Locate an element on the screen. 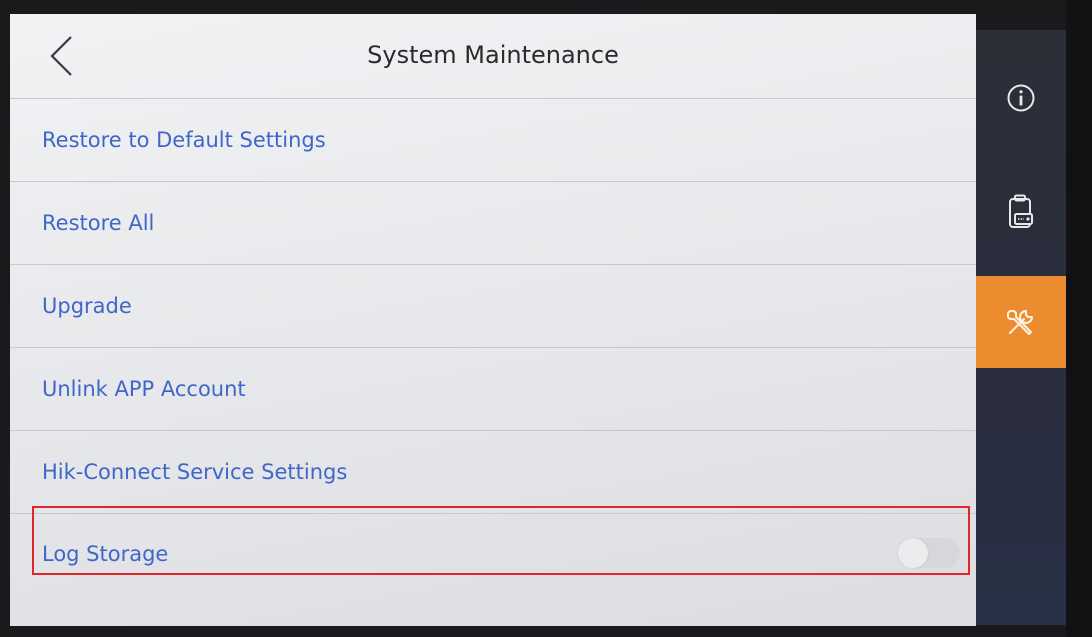  menu-item-label: Unlink APP Account is located at coordinates (144, 389).